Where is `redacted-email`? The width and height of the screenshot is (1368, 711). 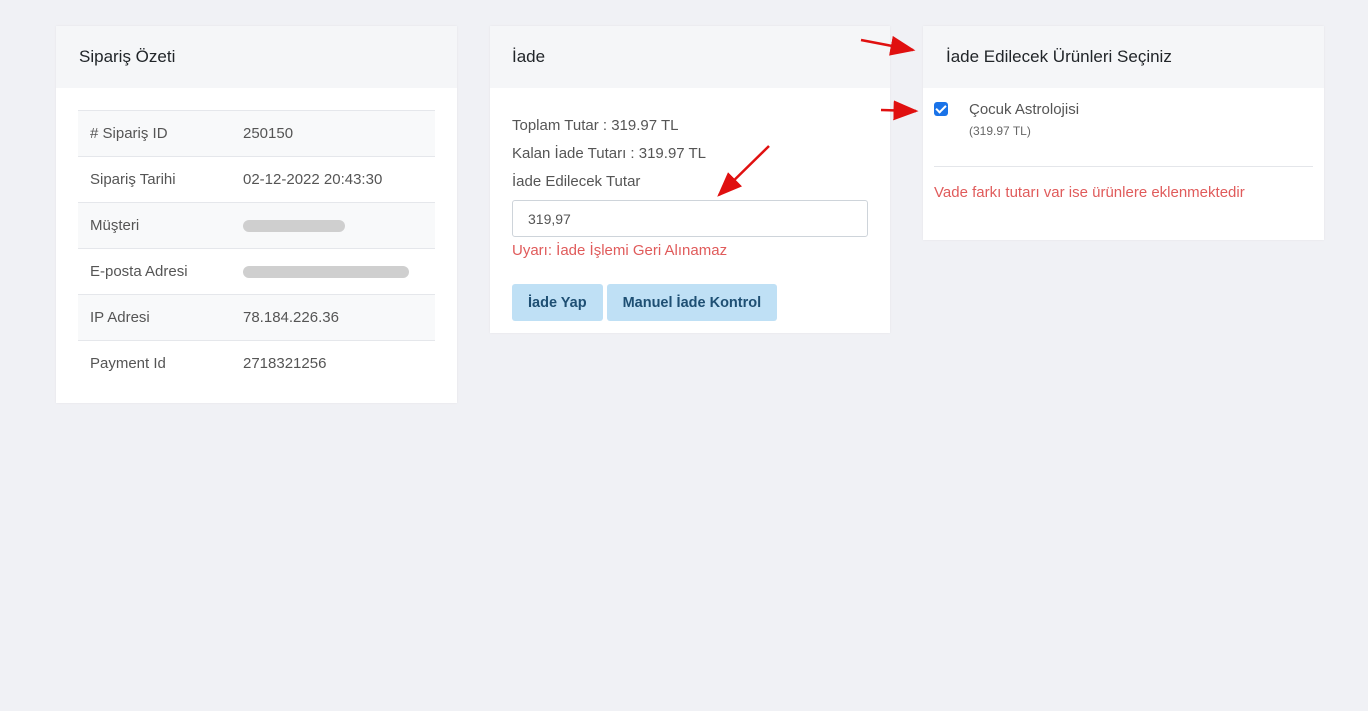 redacted-email is located at coordinates (326, 272).